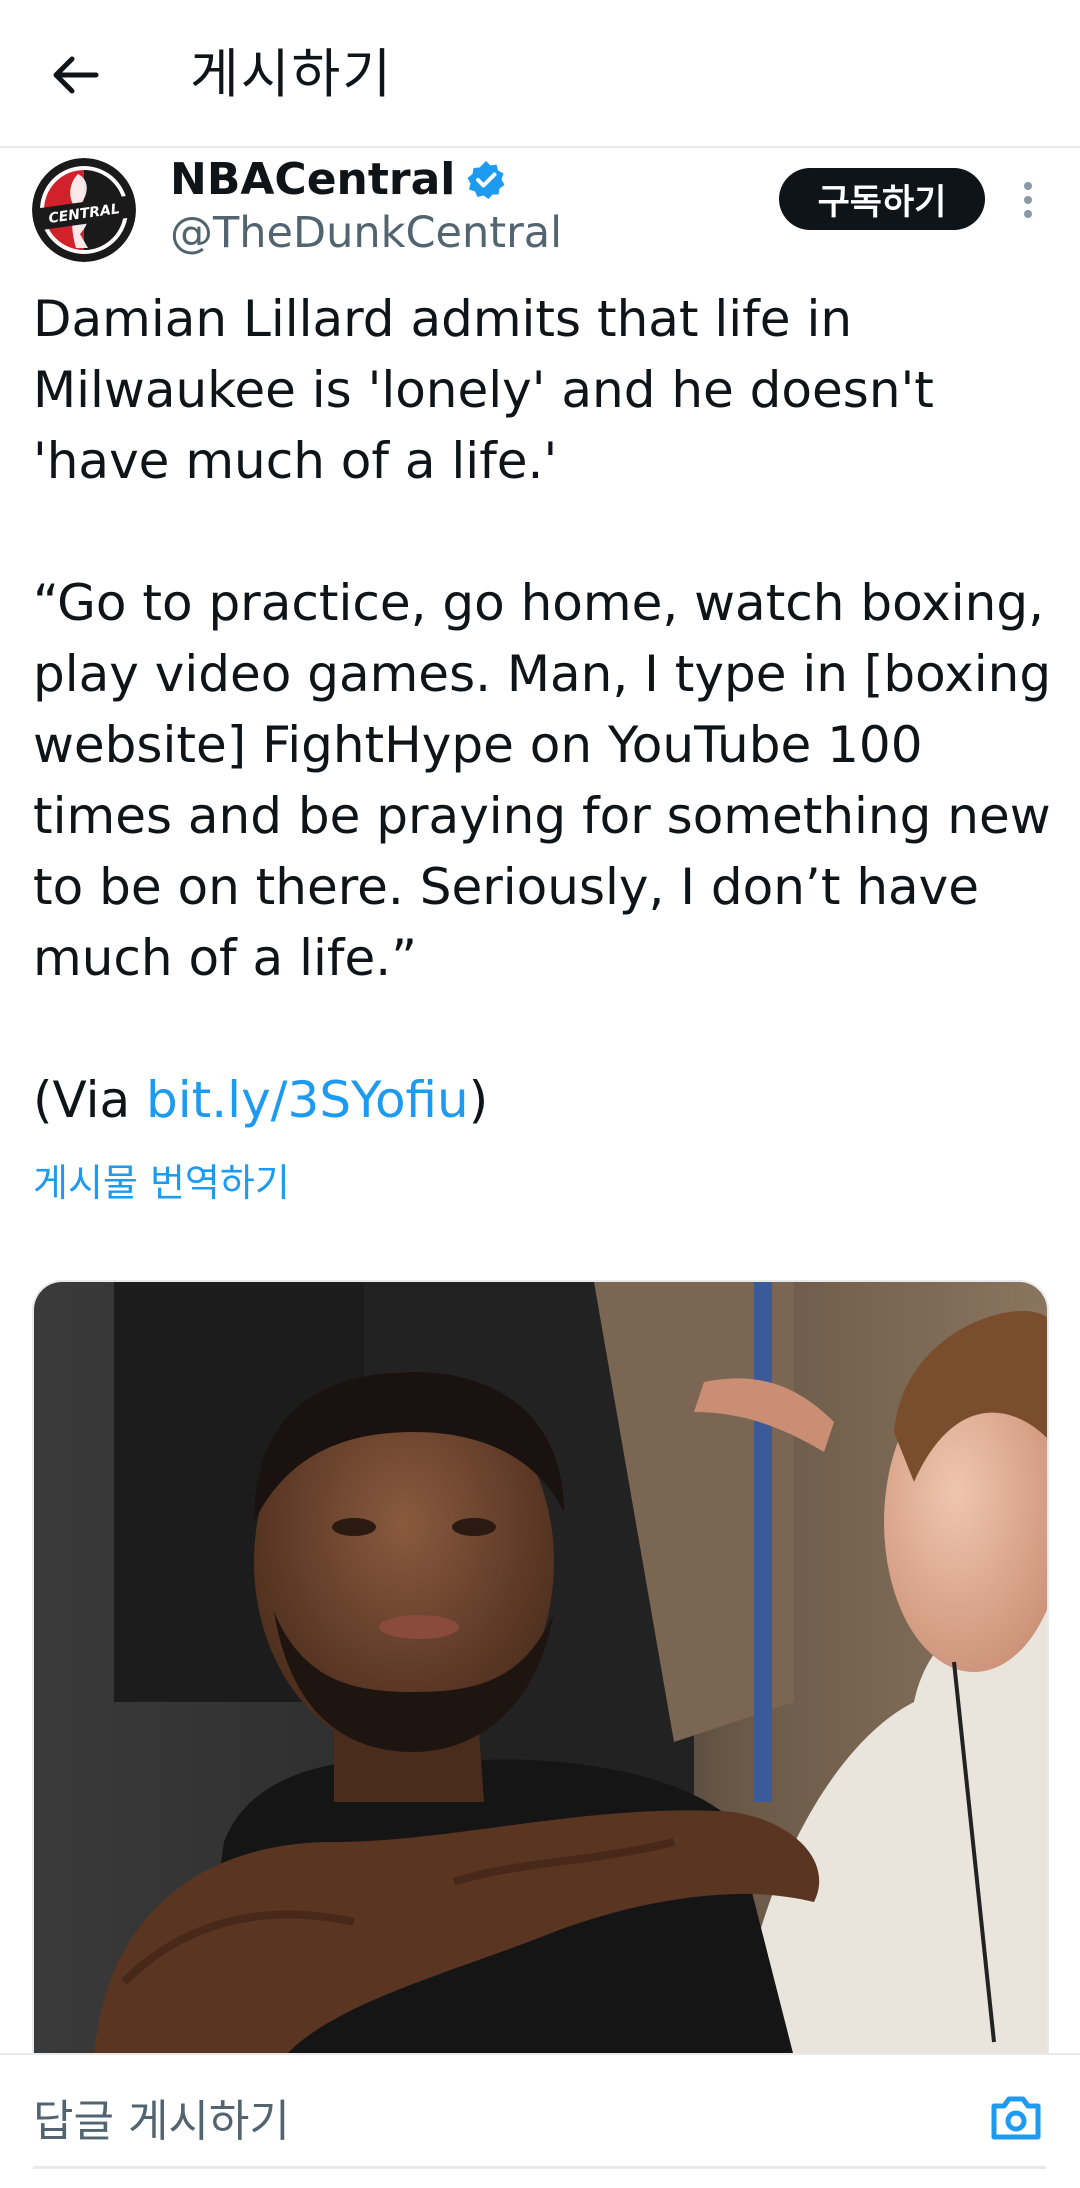 This screenshot has height=2188, width=1080. I want to click on nba-central-logo: CENTRAL, so click(84, 210).